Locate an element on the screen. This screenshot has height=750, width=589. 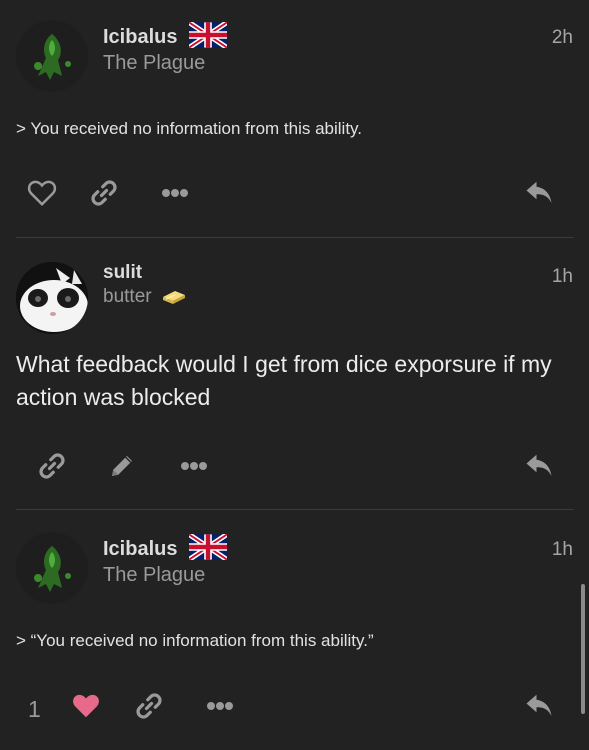
heart-filled-icon is located at coordinates (86, 706).